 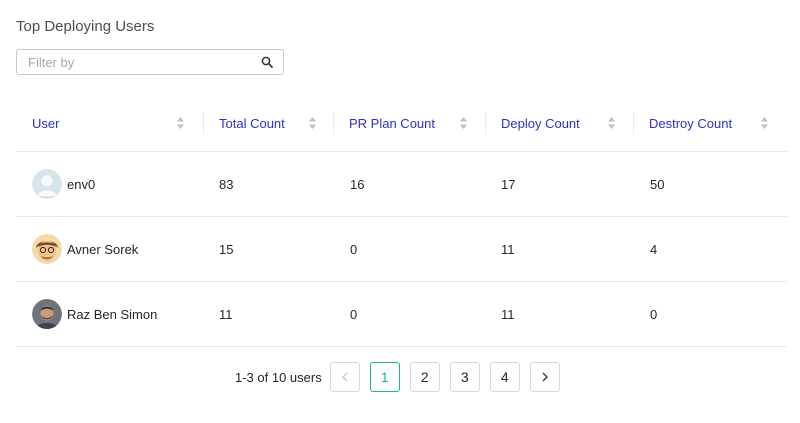 I want to click on column-header-label: PR Plan Count, so click(x=392, y=123).